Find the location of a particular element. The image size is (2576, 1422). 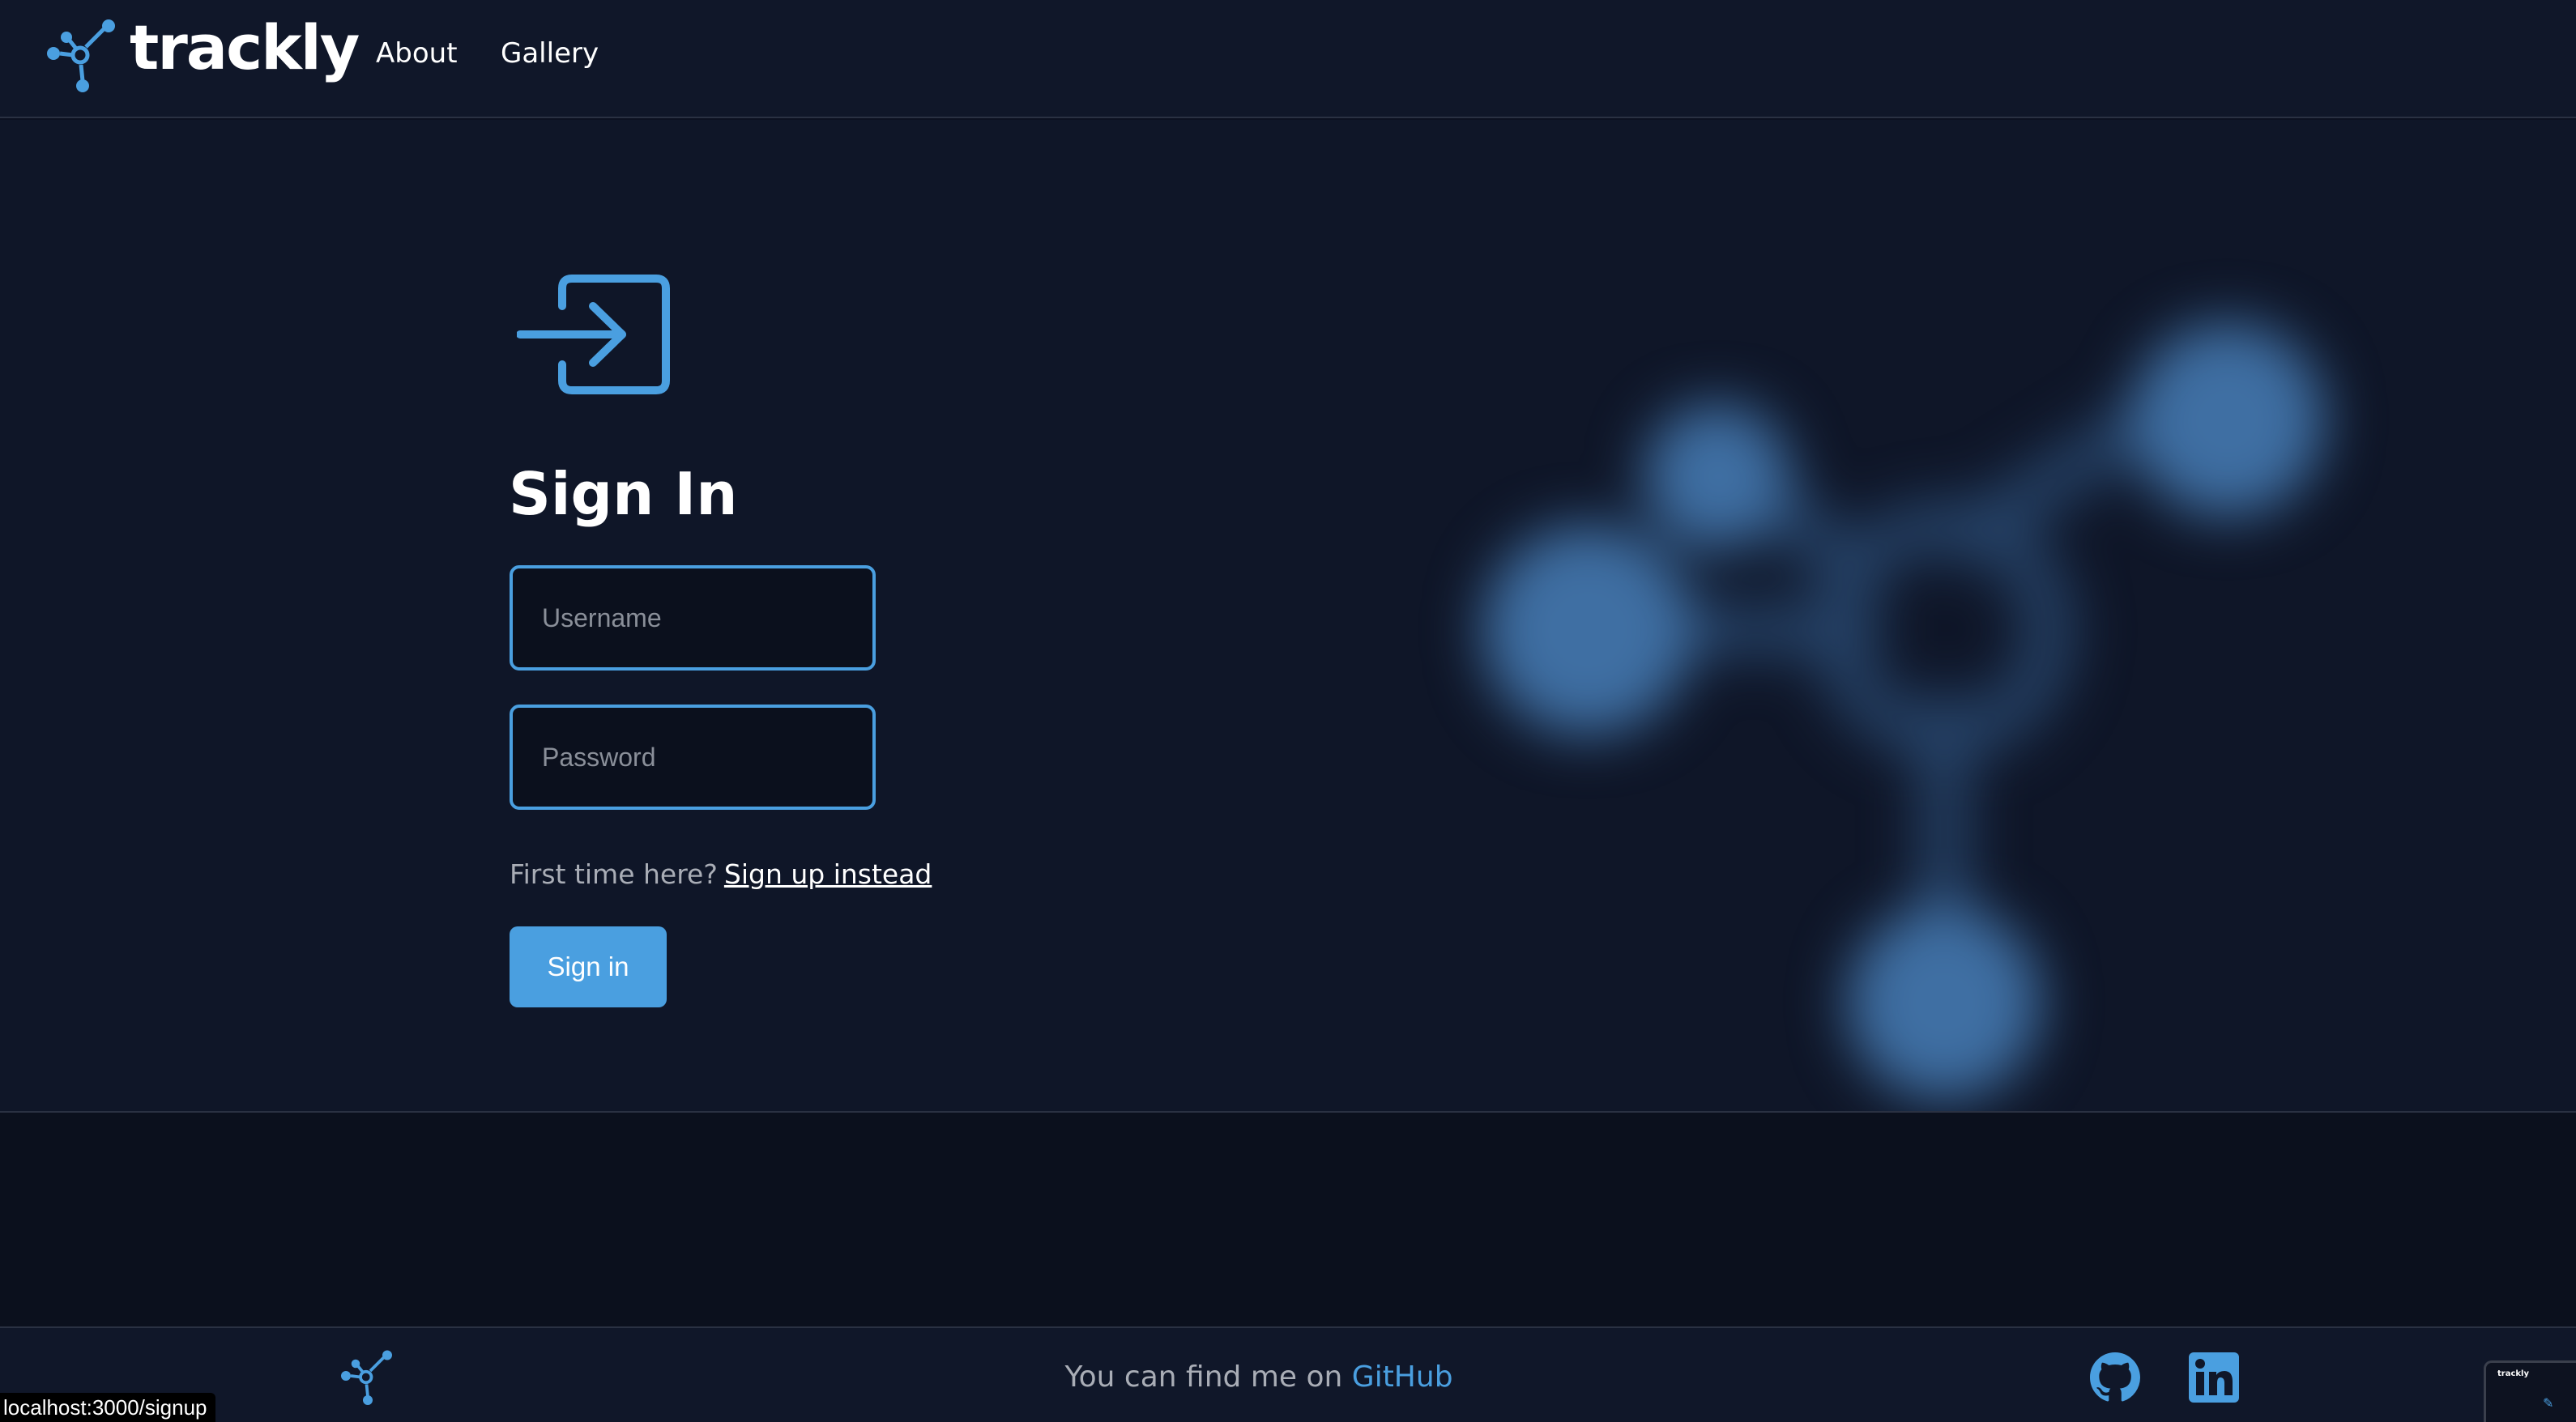

logo-icon is located at coordinates (83, 57).